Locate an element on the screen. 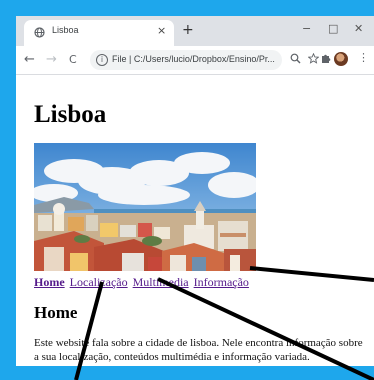 The image size is (374, 380). nav-link-informacao: Informação is located at coordinates (221, 282).